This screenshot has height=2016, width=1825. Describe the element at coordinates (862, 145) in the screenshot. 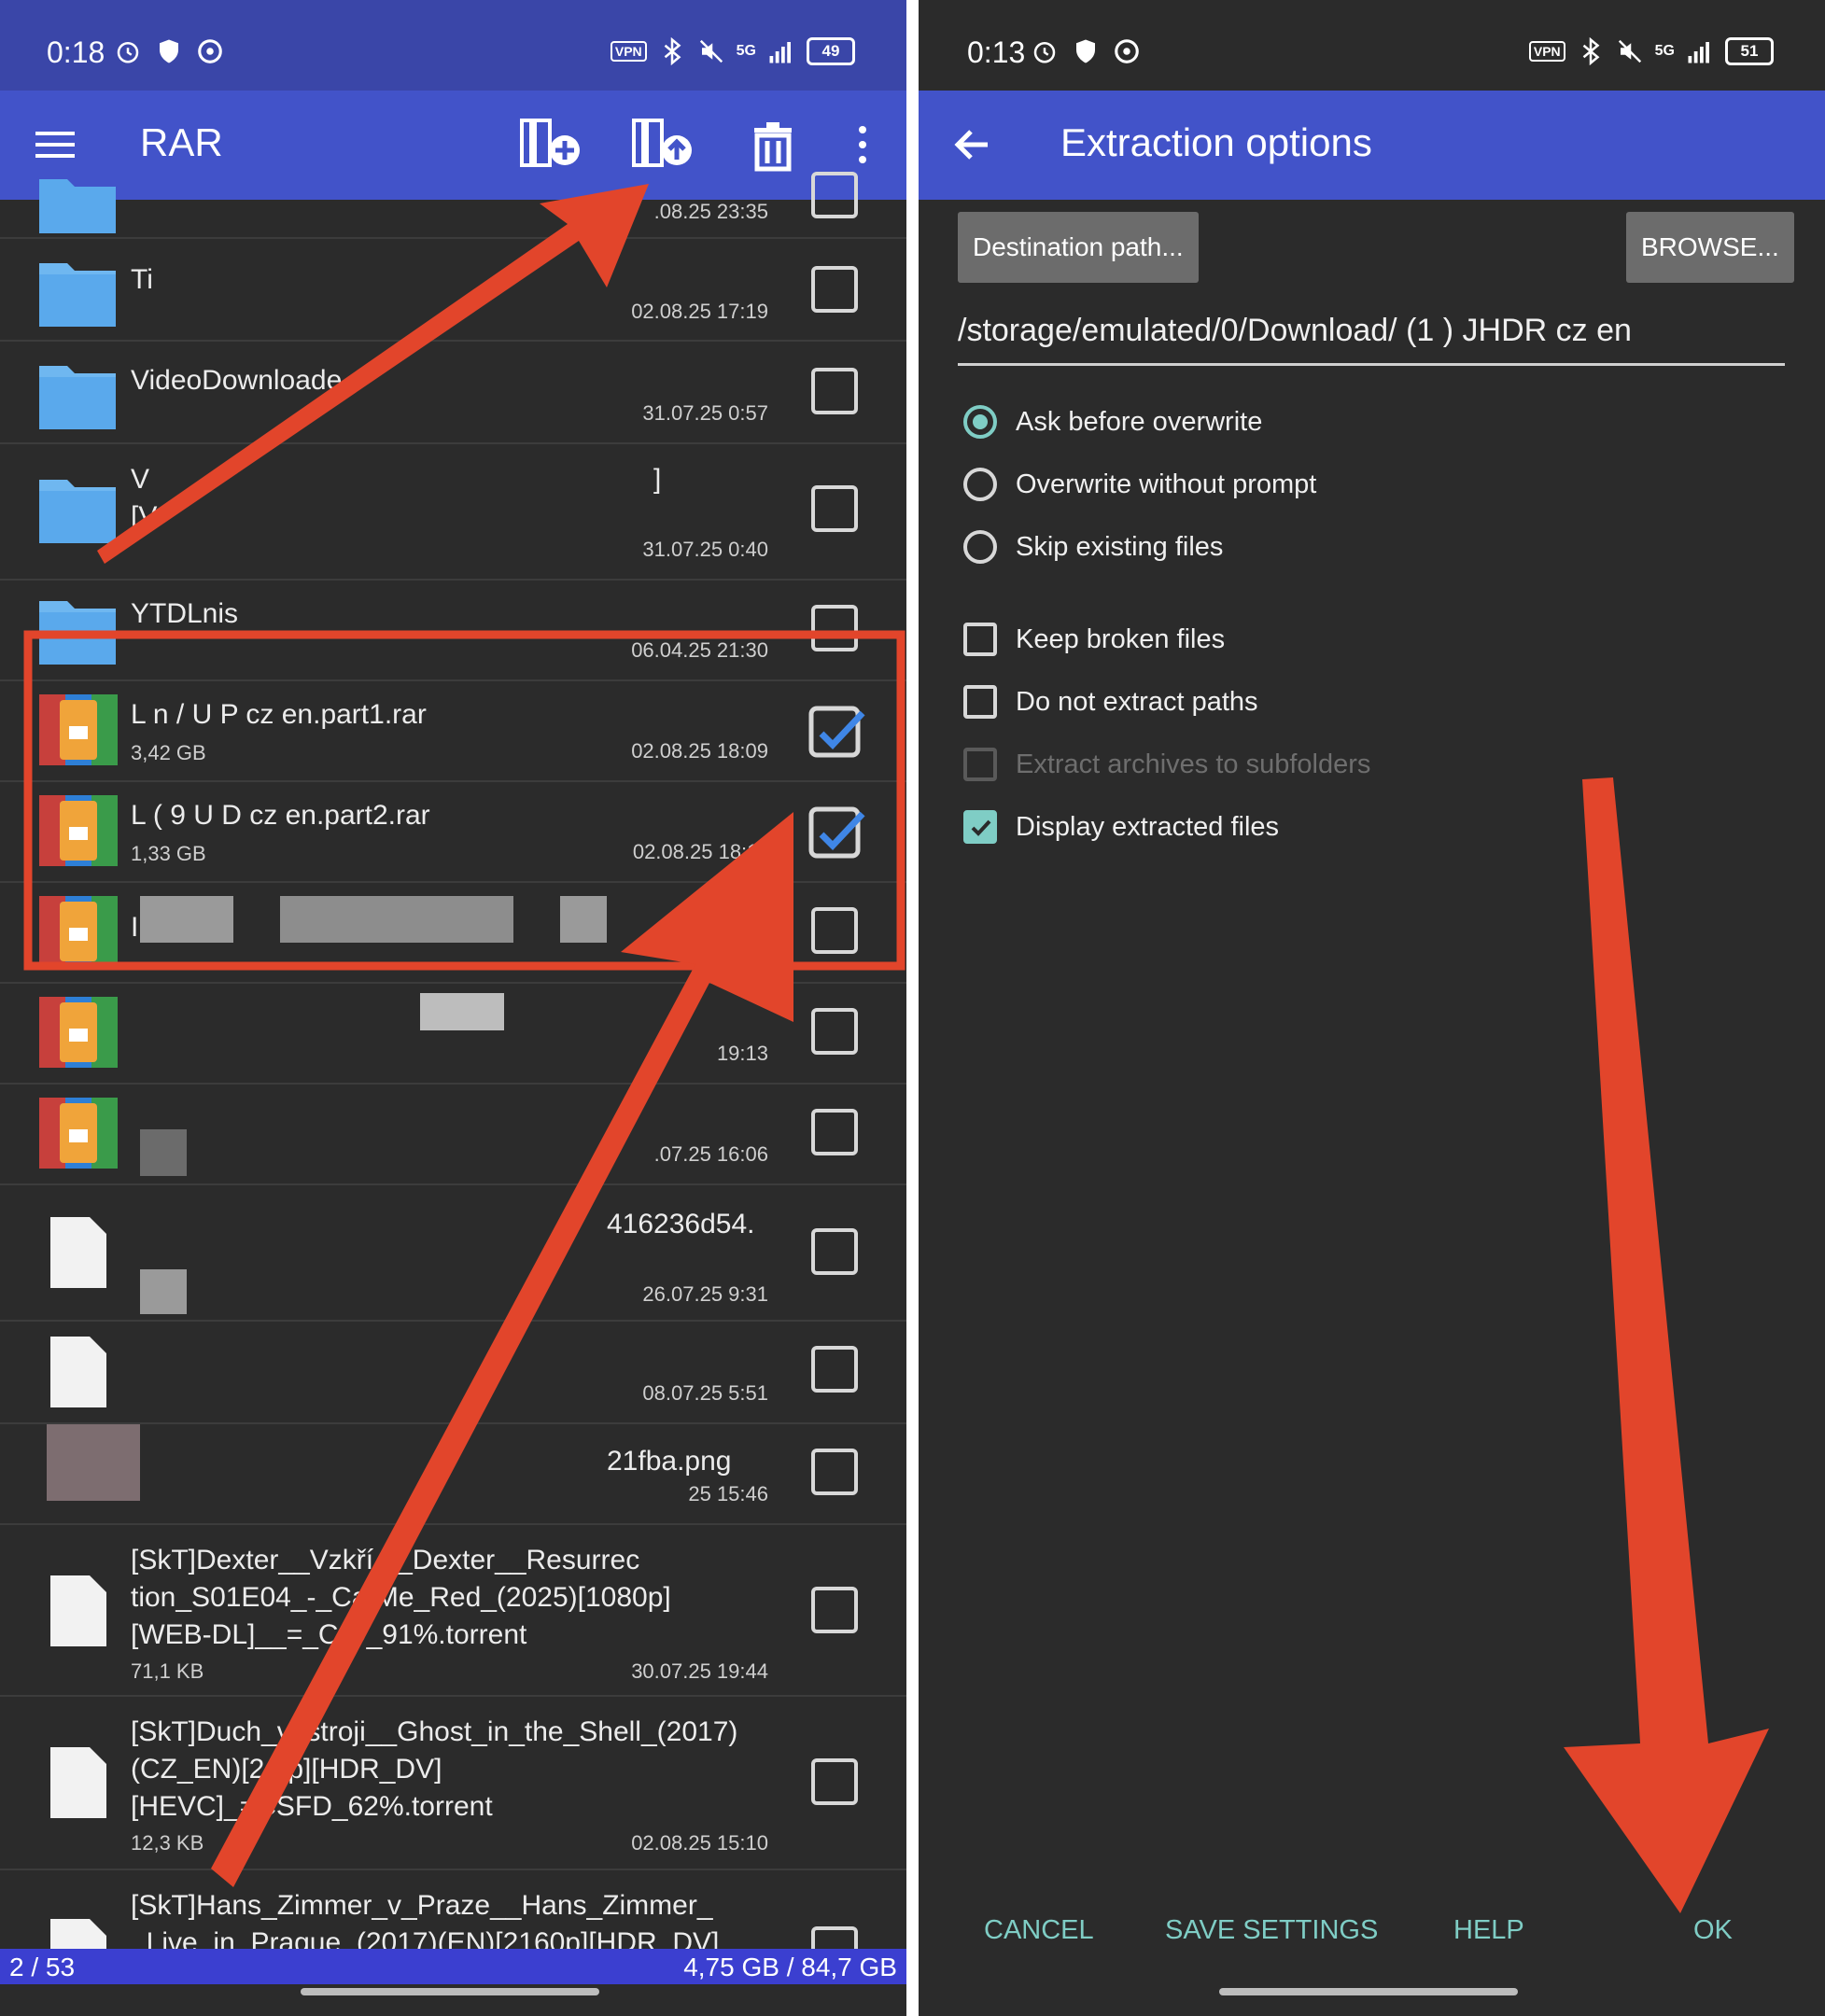

I see `more-options-icon` at that location.